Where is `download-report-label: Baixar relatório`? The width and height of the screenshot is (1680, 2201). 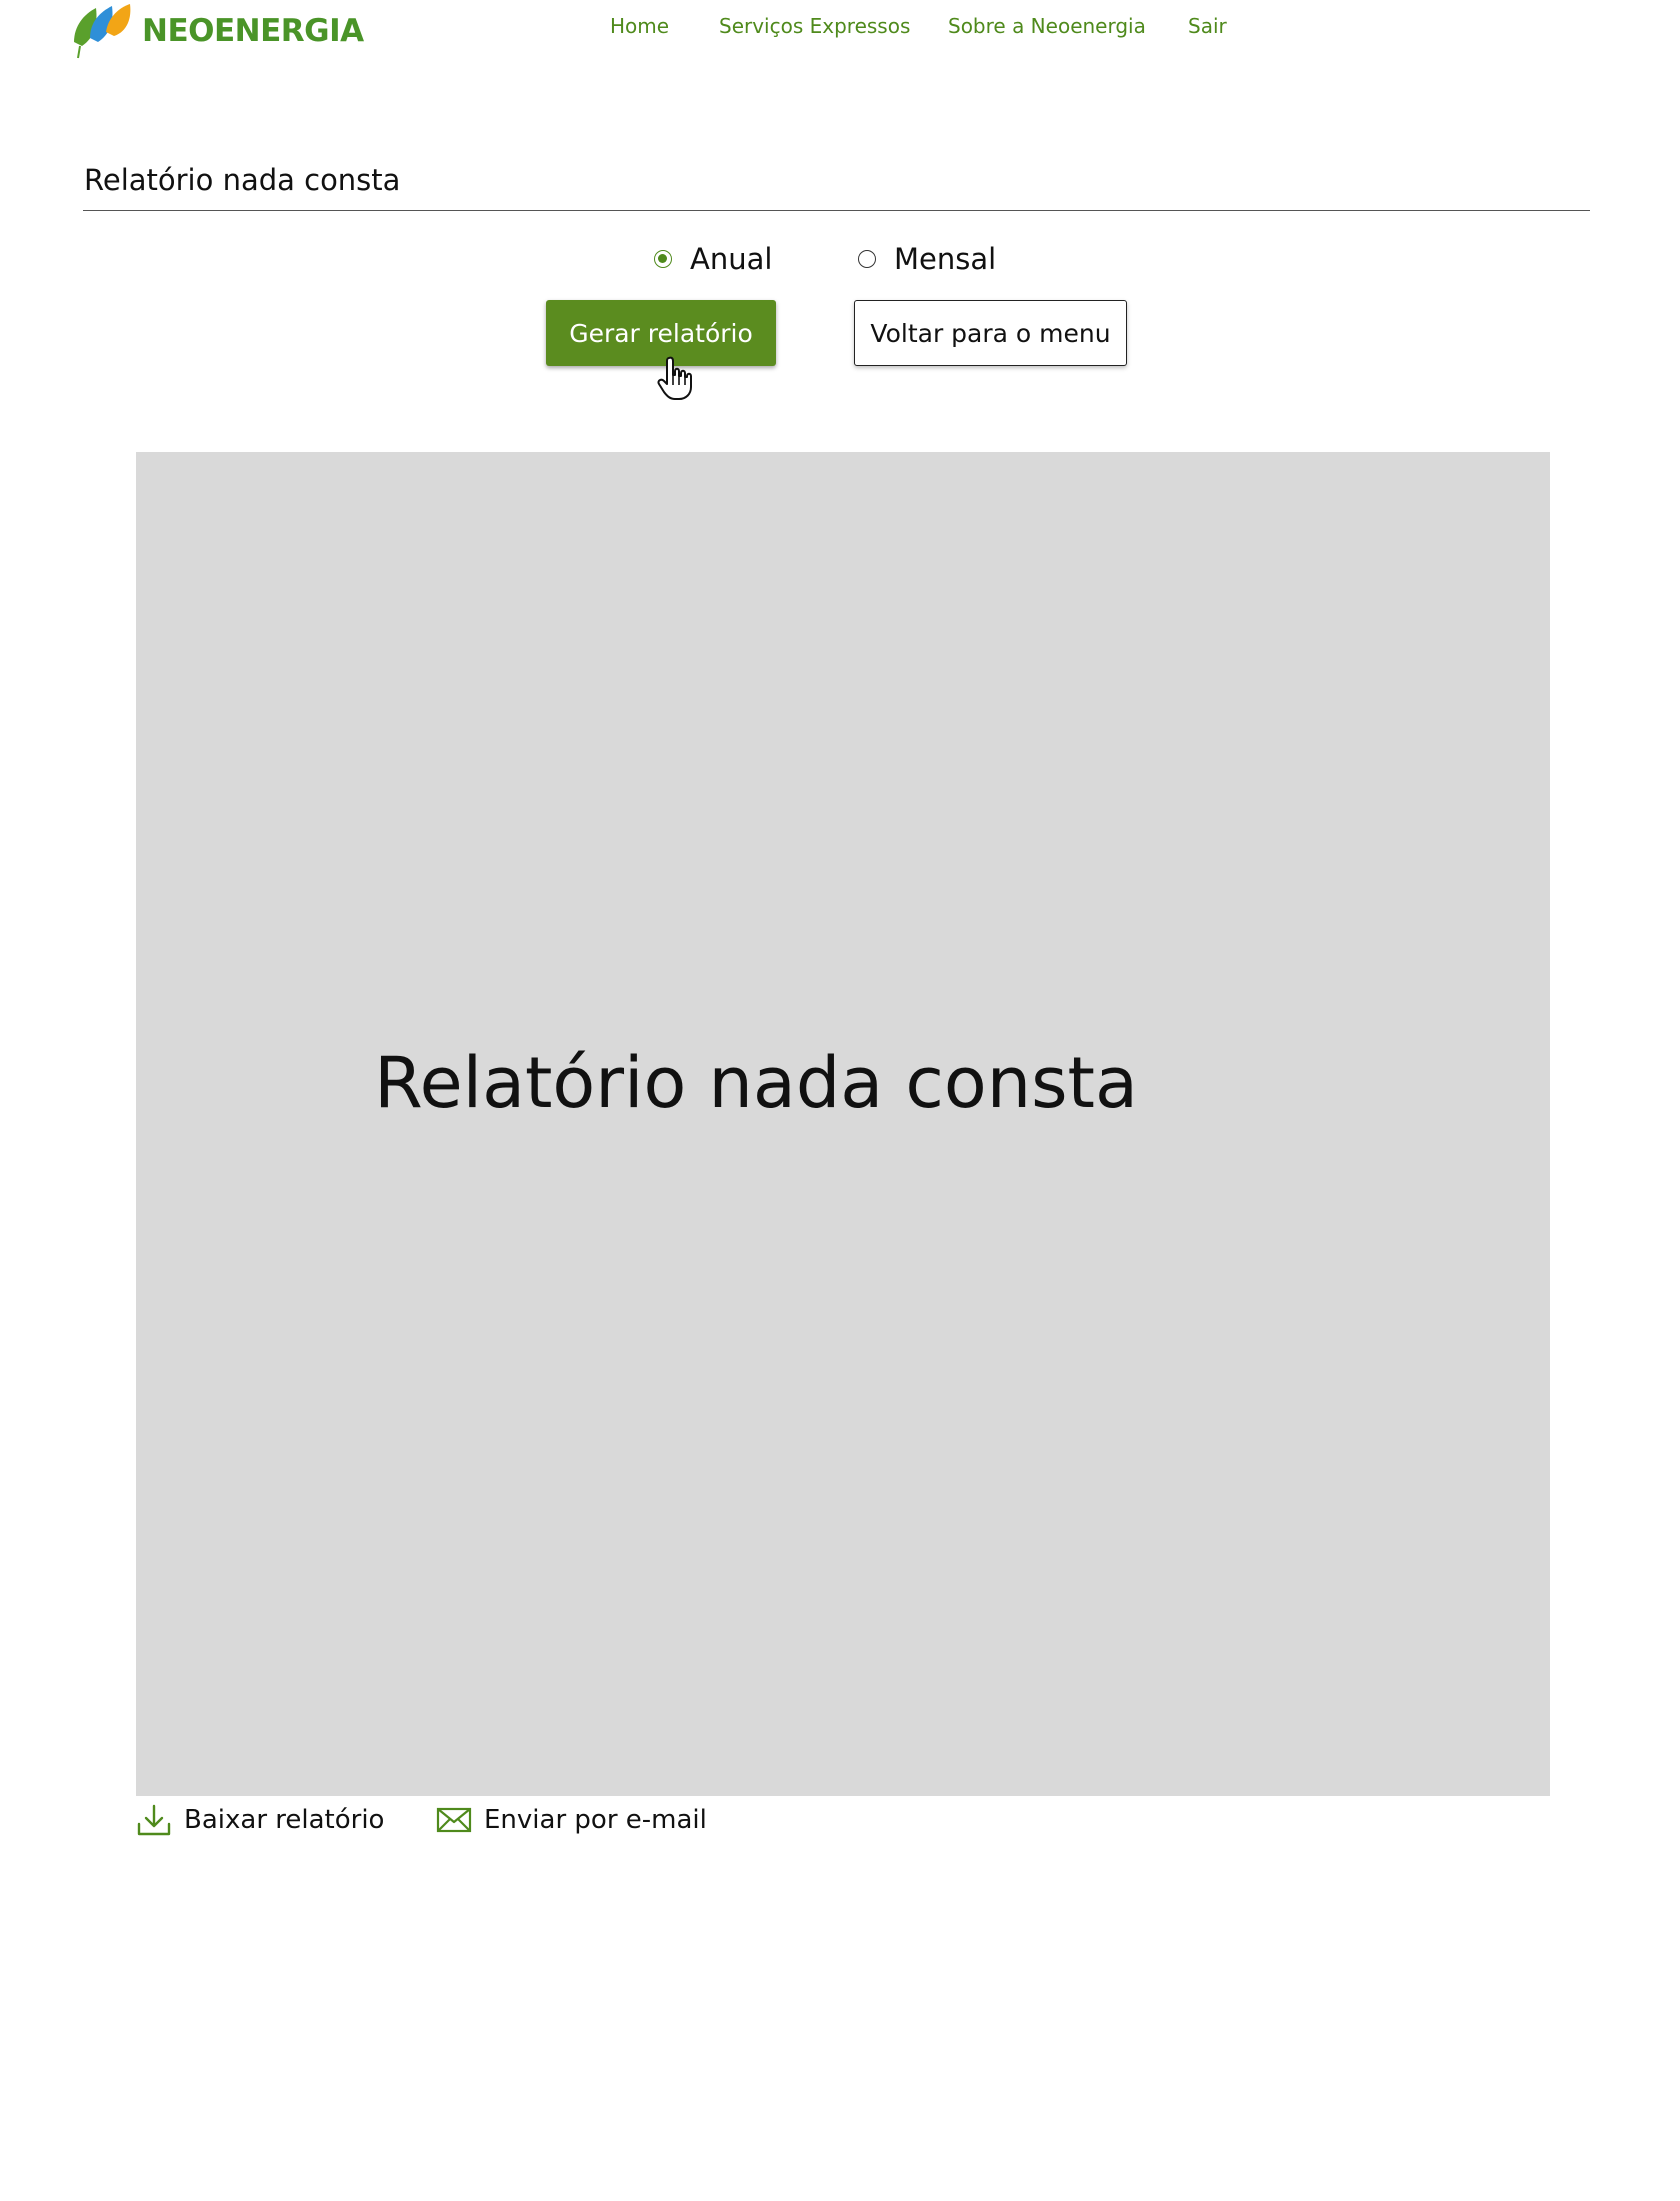 download-report-label: Baixar relatório is located at coordinates (284, 1820).